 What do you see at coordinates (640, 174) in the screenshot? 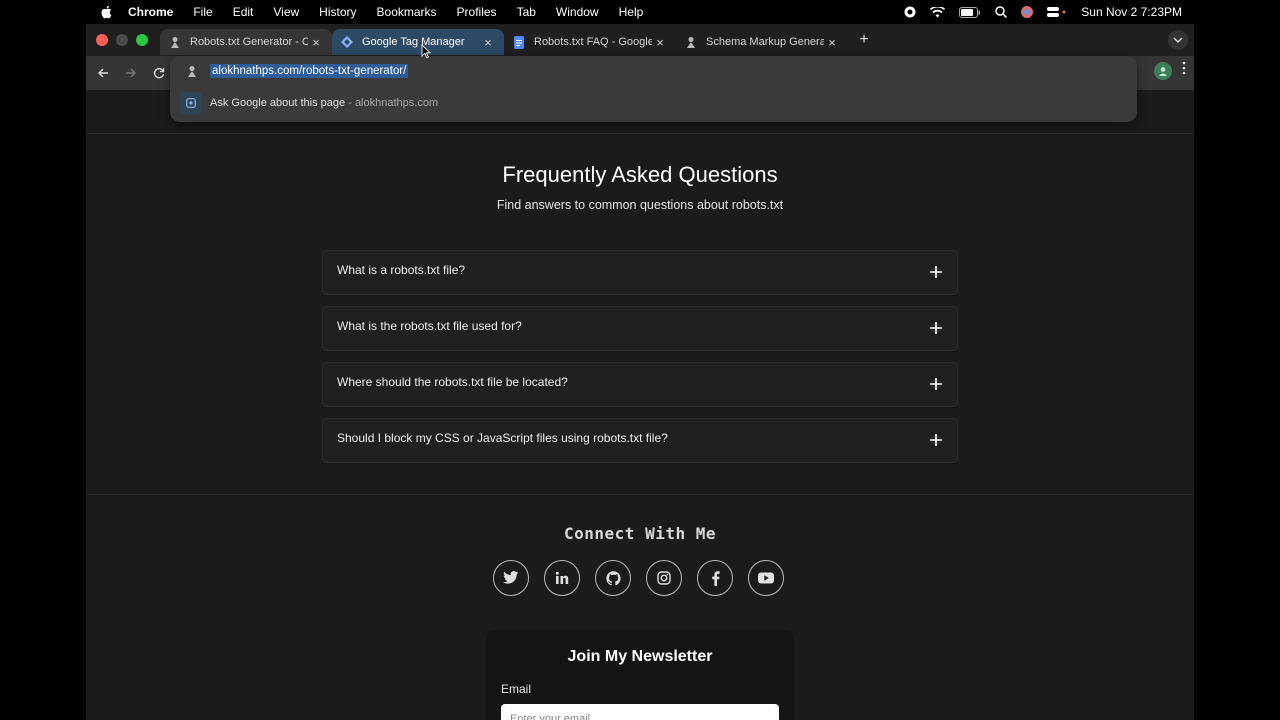
I see `faq-title: Frequently Asked Questions` at bounding box center [640, 174].